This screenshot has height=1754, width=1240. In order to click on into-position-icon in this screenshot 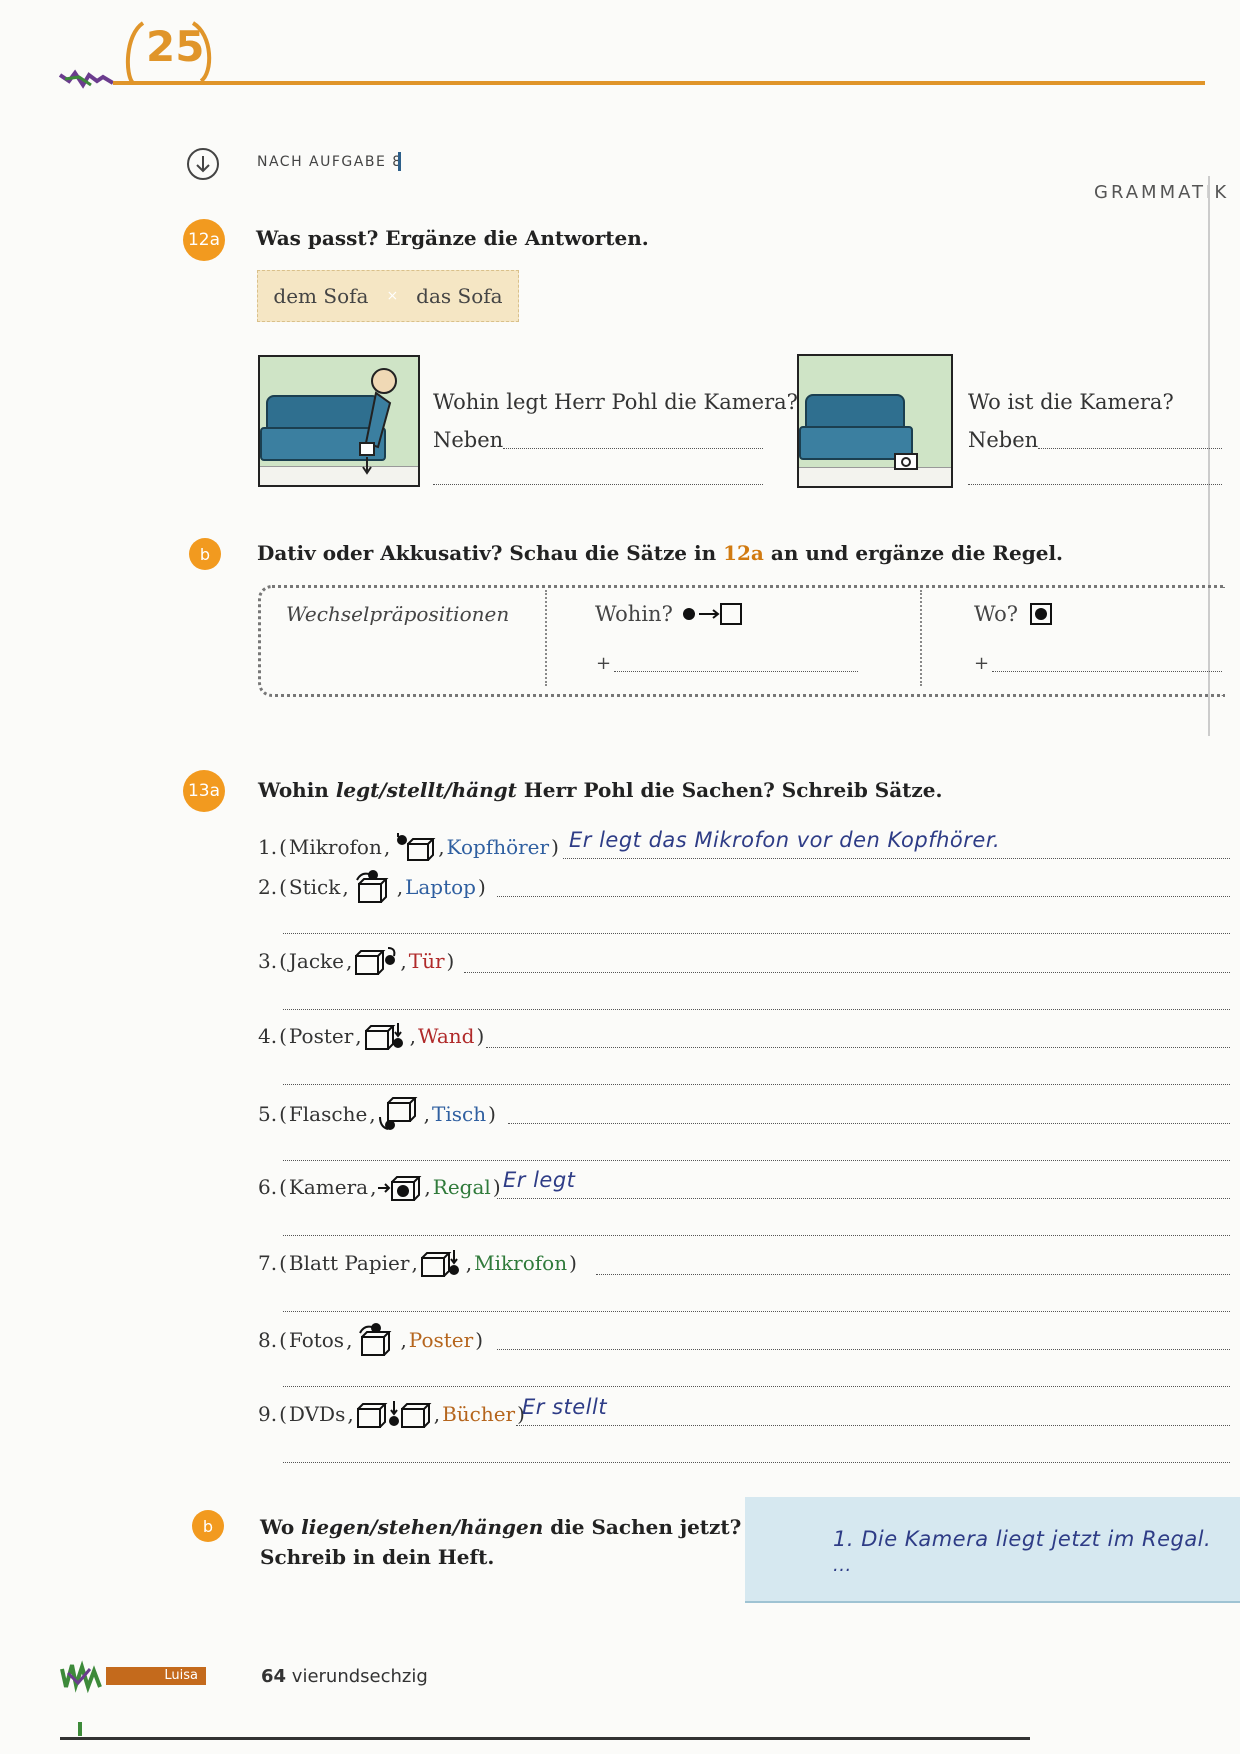, I will do `click(400, 1187)`.